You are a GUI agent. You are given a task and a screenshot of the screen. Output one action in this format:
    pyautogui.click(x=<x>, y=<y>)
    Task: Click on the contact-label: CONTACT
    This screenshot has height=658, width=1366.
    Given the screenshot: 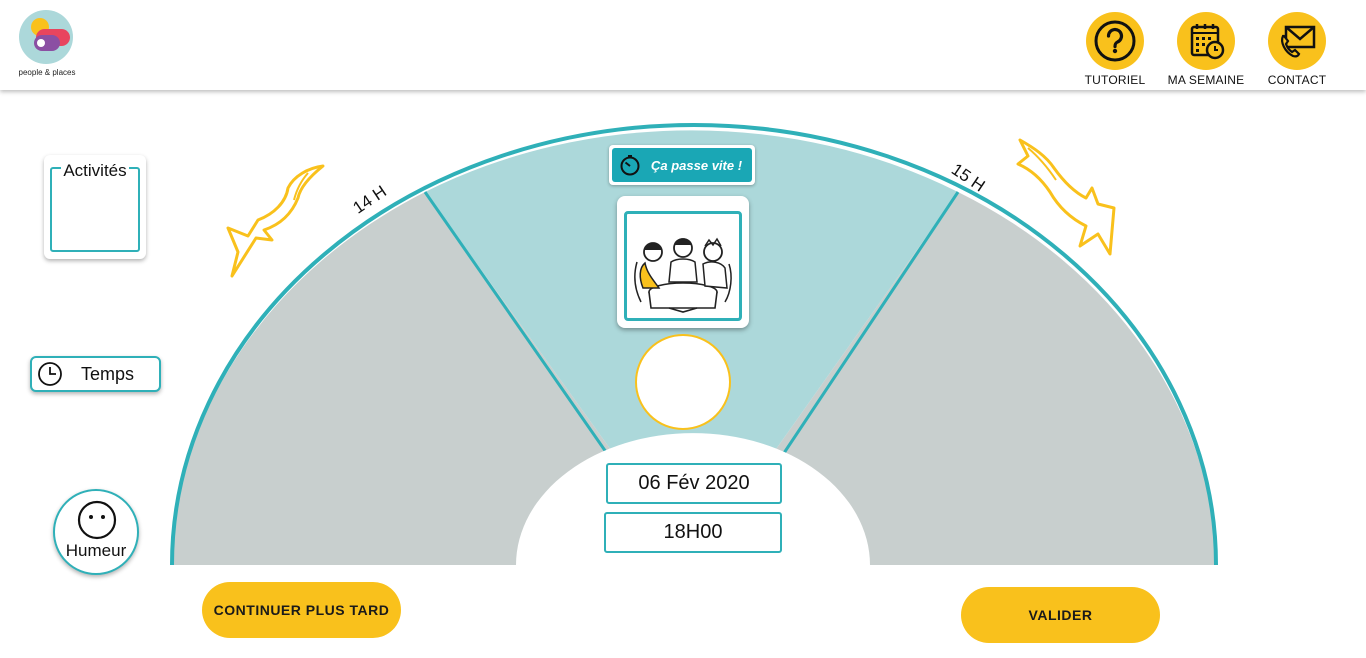 What is the action you would take?
    pyautogui.click(x=1297, y=80)
    